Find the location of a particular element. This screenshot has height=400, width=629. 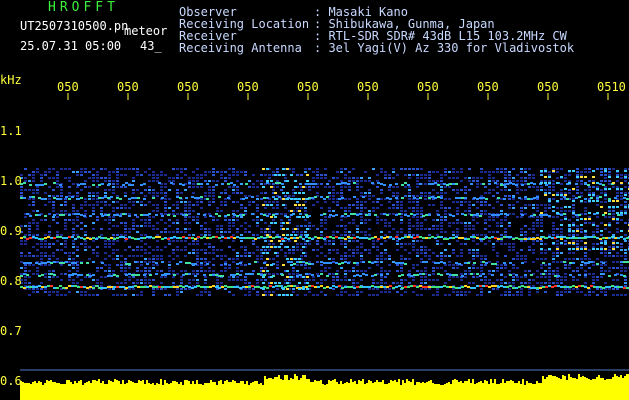

y-tick-label: 0.8 is located at coordinates (11, 281).